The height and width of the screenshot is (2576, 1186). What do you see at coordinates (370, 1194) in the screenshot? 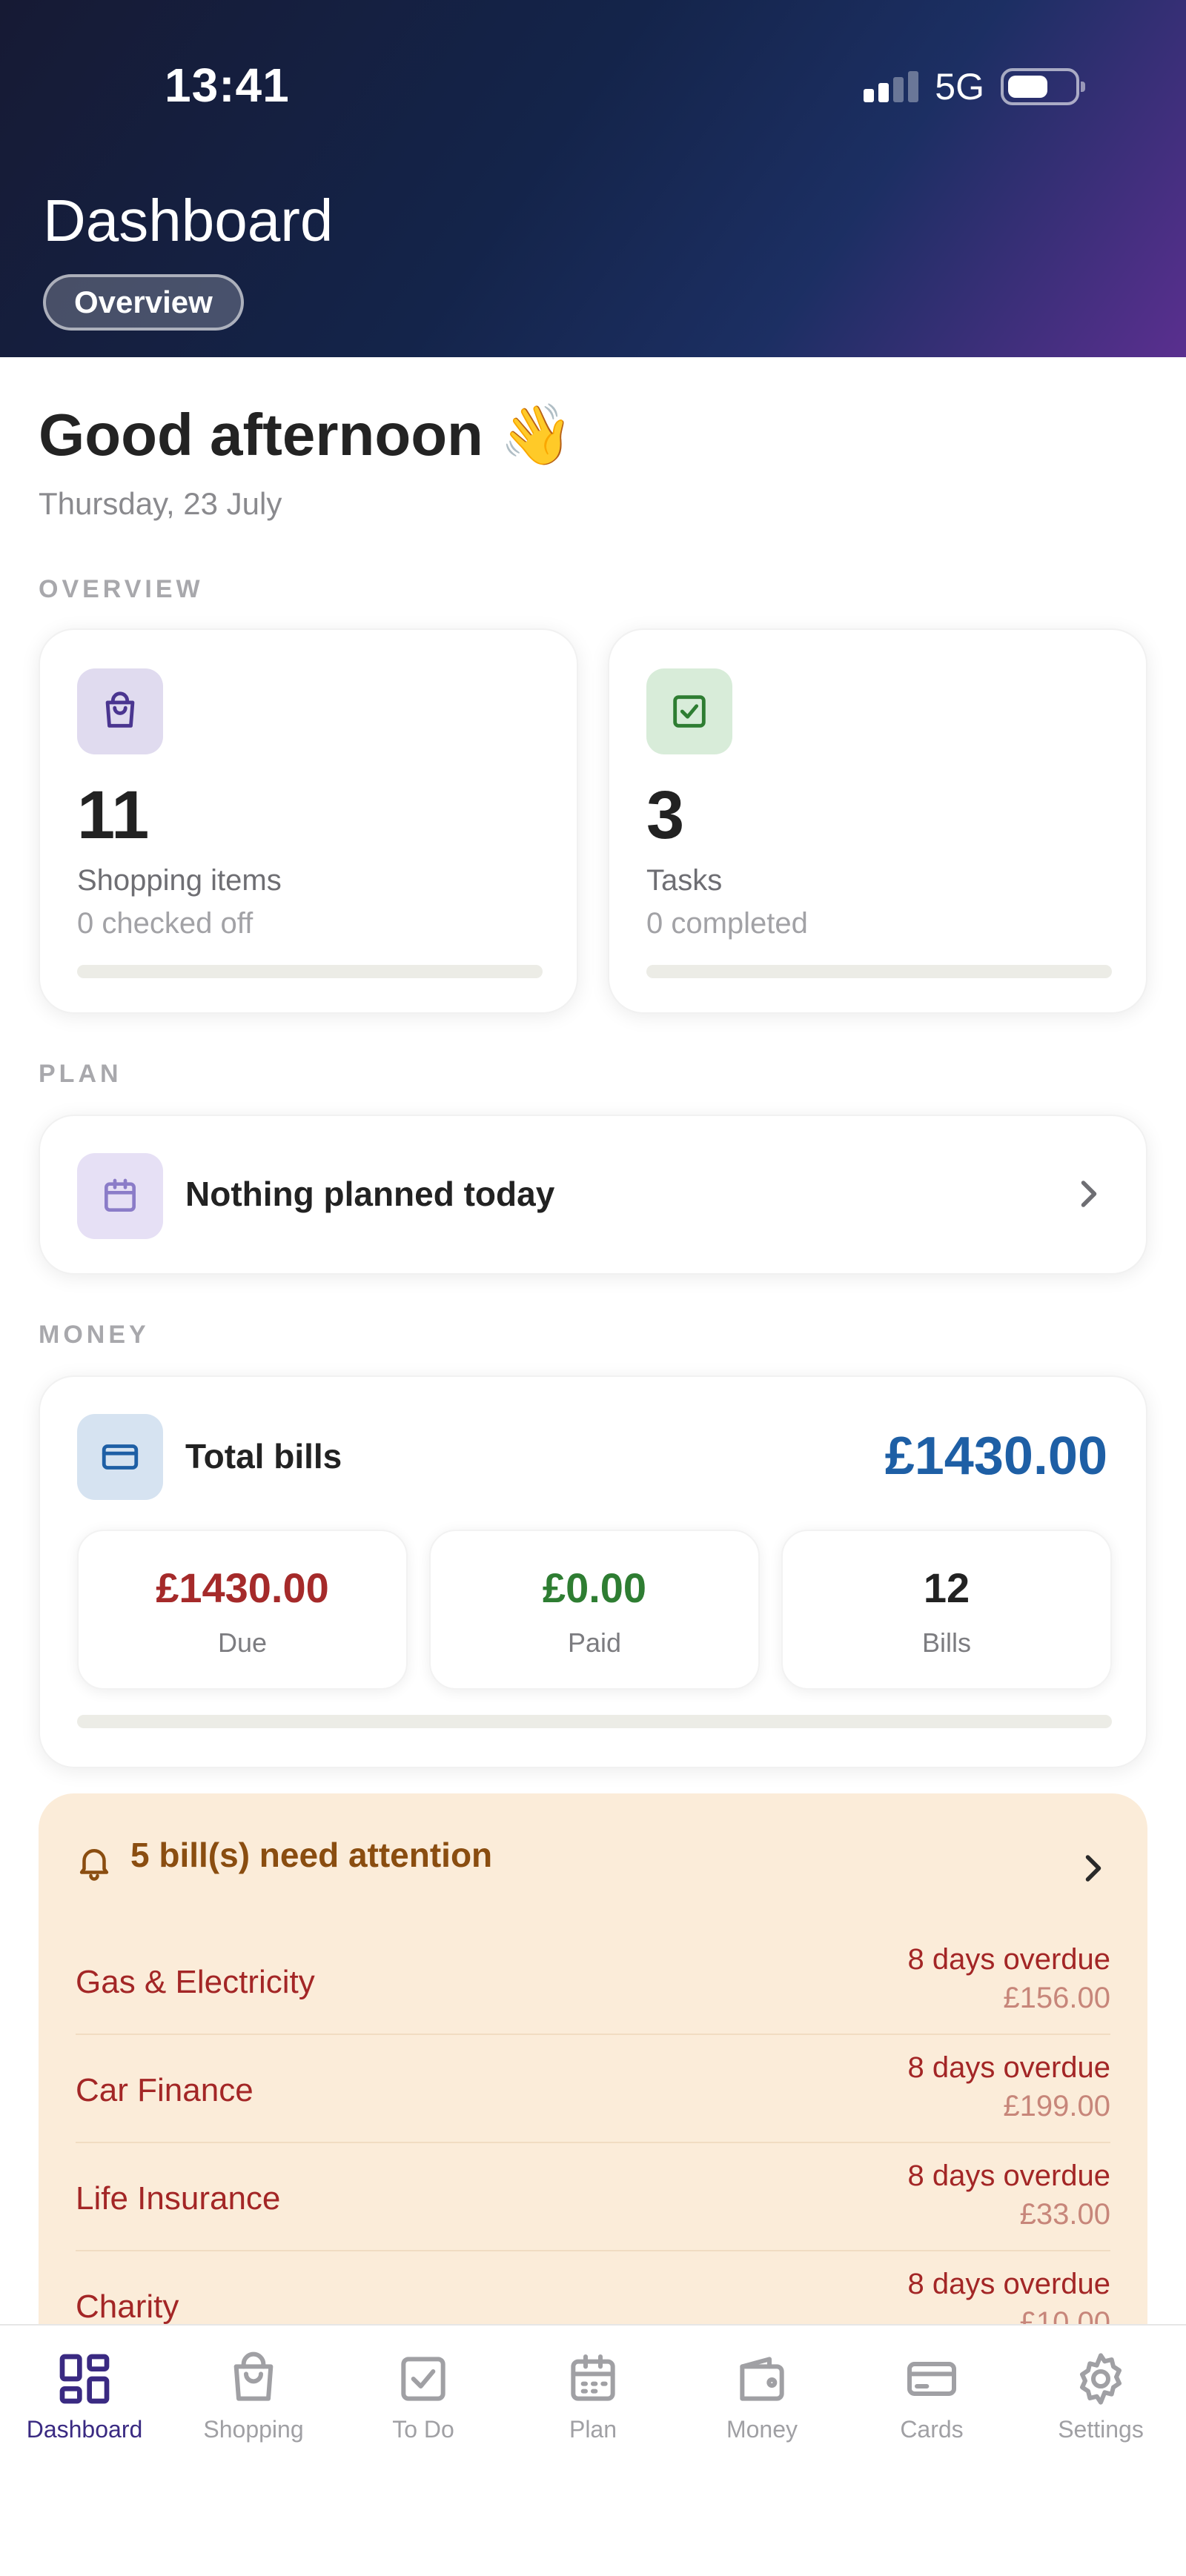
I see `plan-empty-text: Nothing planned today` at bounding box center [370, 1194].